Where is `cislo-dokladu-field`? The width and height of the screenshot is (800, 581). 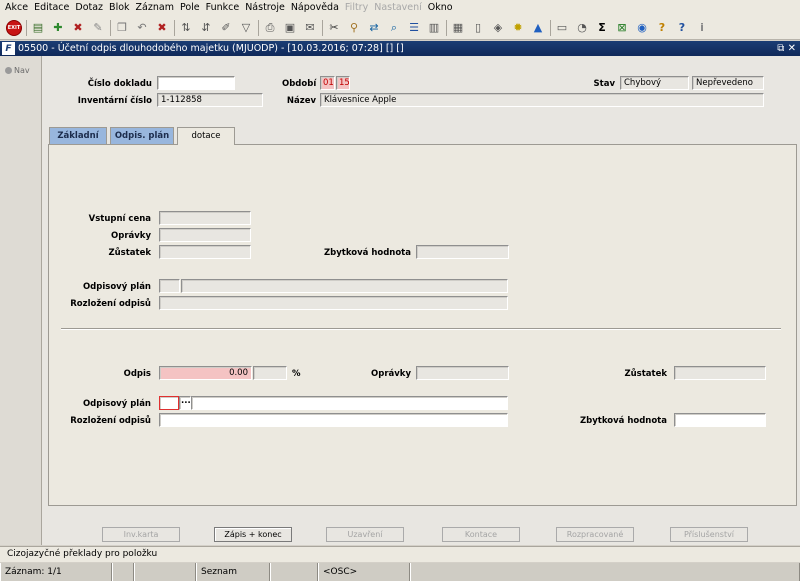 cislo-dokladu-field is located at coordinates (196, 83).